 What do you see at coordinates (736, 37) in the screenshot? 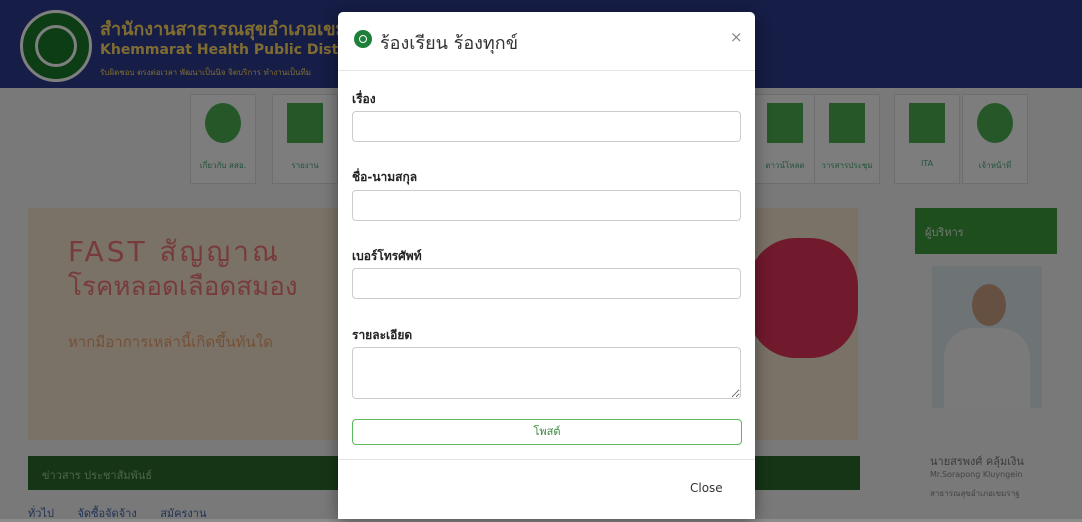
I see `close-icon: ×` at bounding box center [736, 37].